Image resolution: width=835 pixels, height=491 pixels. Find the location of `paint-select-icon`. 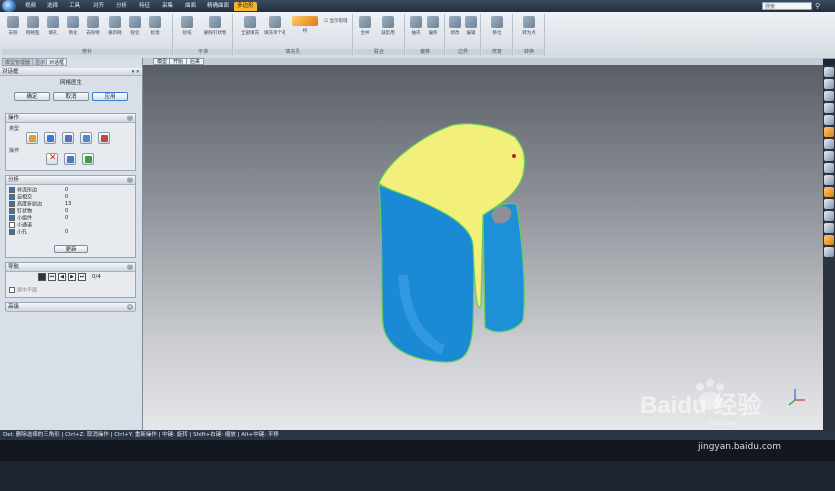

paint-select-icon is located at coordinates (829, 192).